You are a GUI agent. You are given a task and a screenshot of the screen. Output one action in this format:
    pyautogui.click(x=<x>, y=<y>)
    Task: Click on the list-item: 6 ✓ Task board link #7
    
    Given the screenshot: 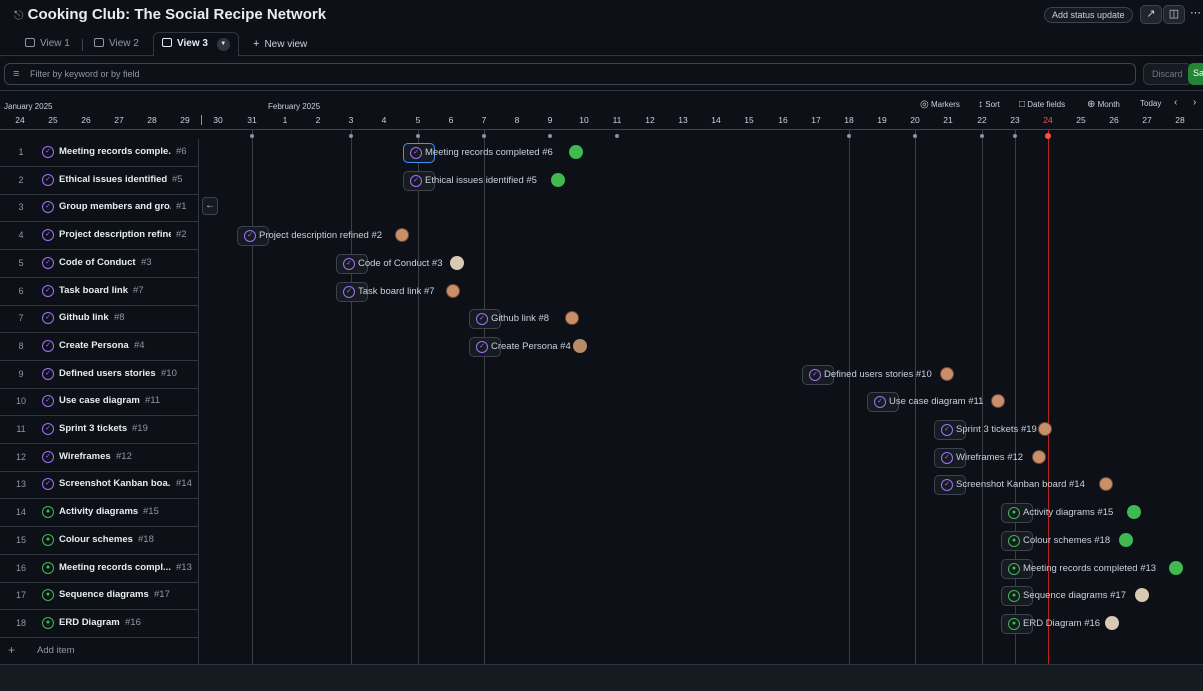 What is the action you would take?
    pyautogui.click(x=99, y=292)
    